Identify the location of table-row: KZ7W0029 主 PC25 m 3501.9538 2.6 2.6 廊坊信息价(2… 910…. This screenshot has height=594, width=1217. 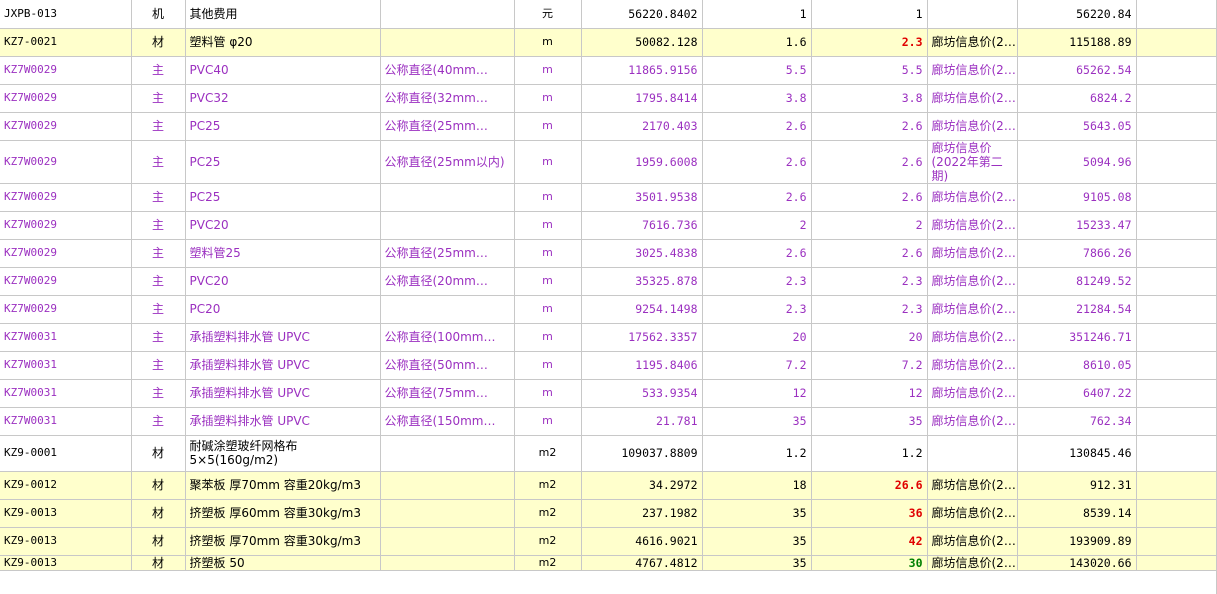
(608, 197).